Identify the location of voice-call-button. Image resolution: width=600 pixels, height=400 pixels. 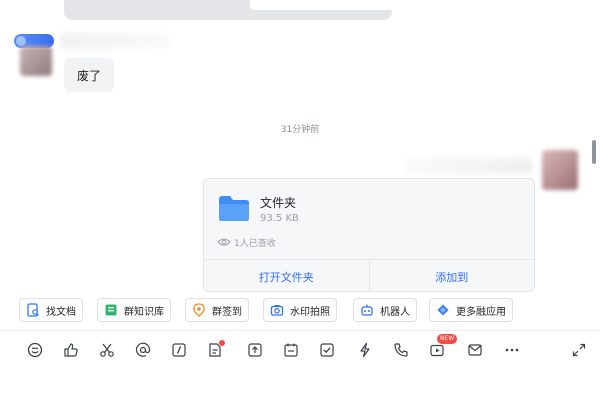
(401, 350).